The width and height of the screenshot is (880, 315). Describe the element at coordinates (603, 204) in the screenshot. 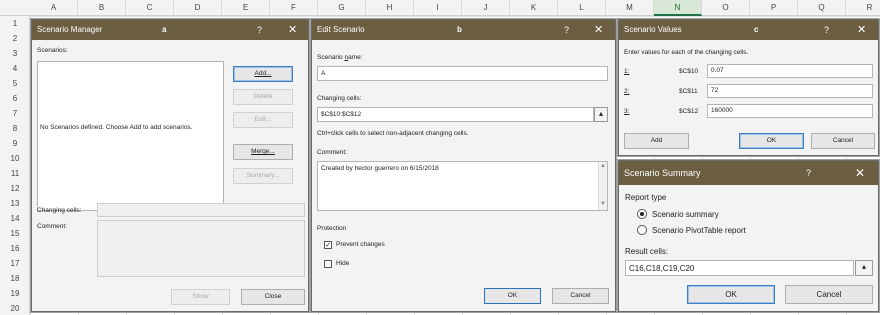

I see `scroll-down-icon: ▼` at that location.